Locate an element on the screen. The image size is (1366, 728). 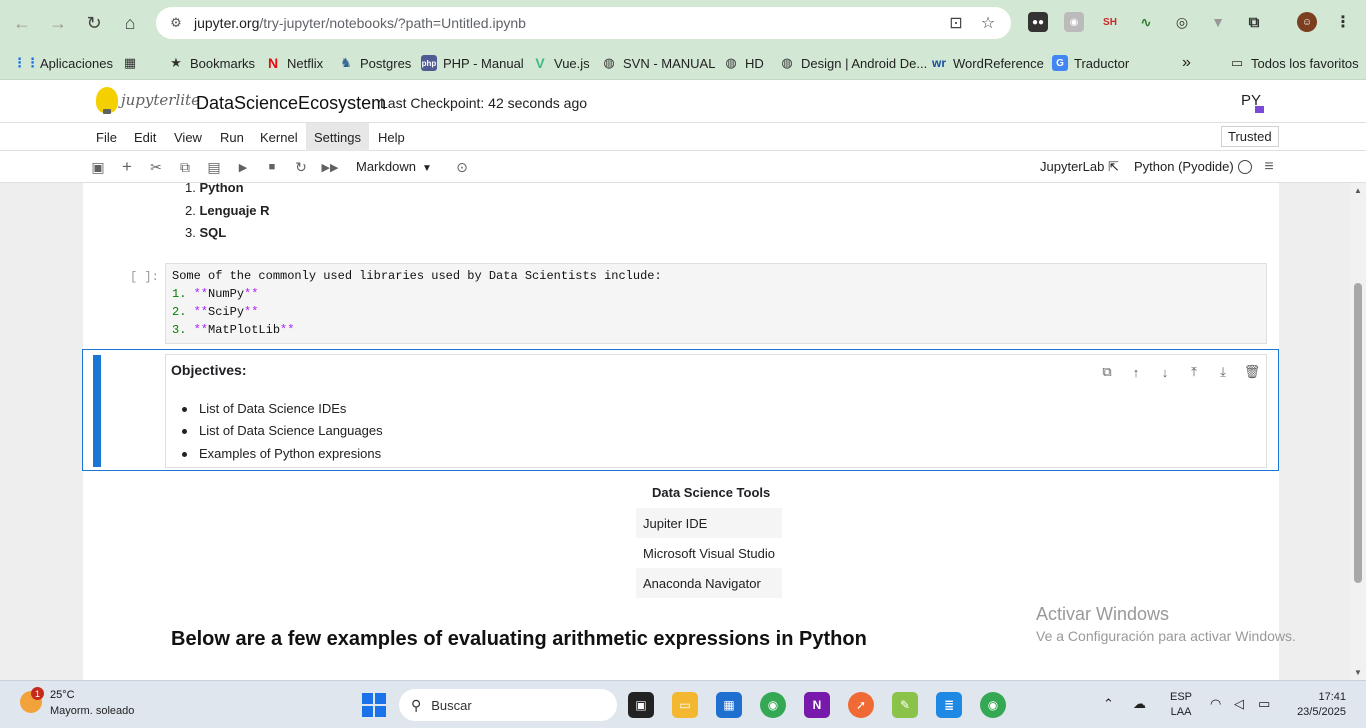
file-explorer-icon: ▭ is located at coordinates (685, 705).